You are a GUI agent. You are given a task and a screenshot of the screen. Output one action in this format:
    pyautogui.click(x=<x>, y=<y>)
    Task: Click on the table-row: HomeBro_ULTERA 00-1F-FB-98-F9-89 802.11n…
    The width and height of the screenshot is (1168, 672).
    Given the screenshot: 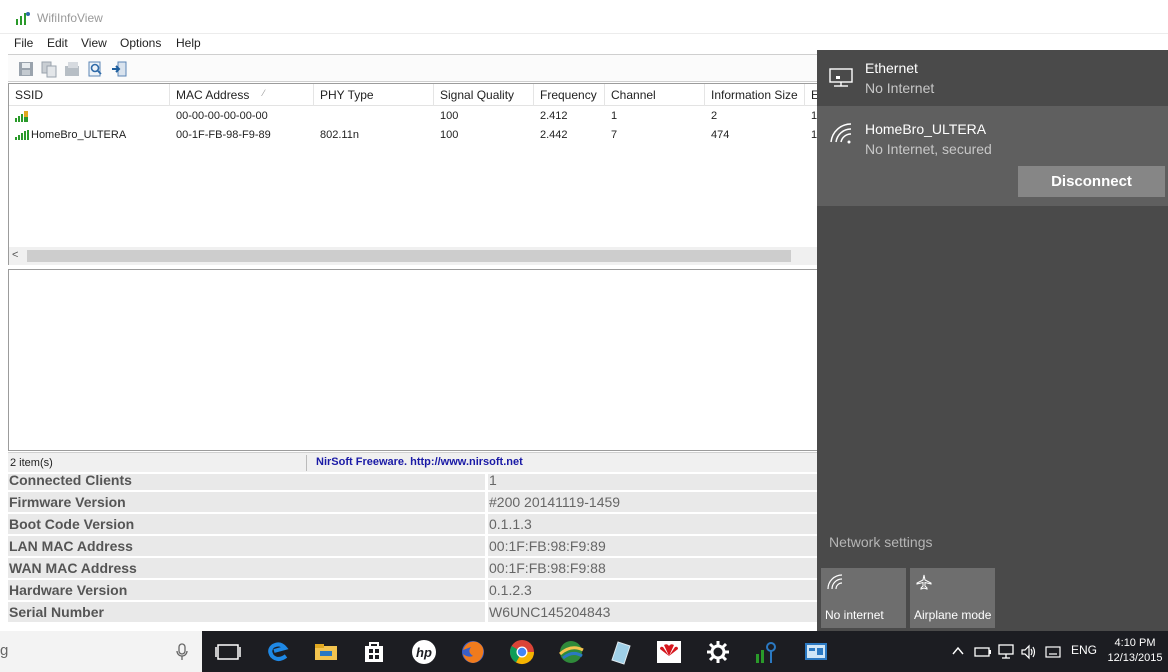 What is the action you would take?
    pyautogui.click(x=413, y=135)
    